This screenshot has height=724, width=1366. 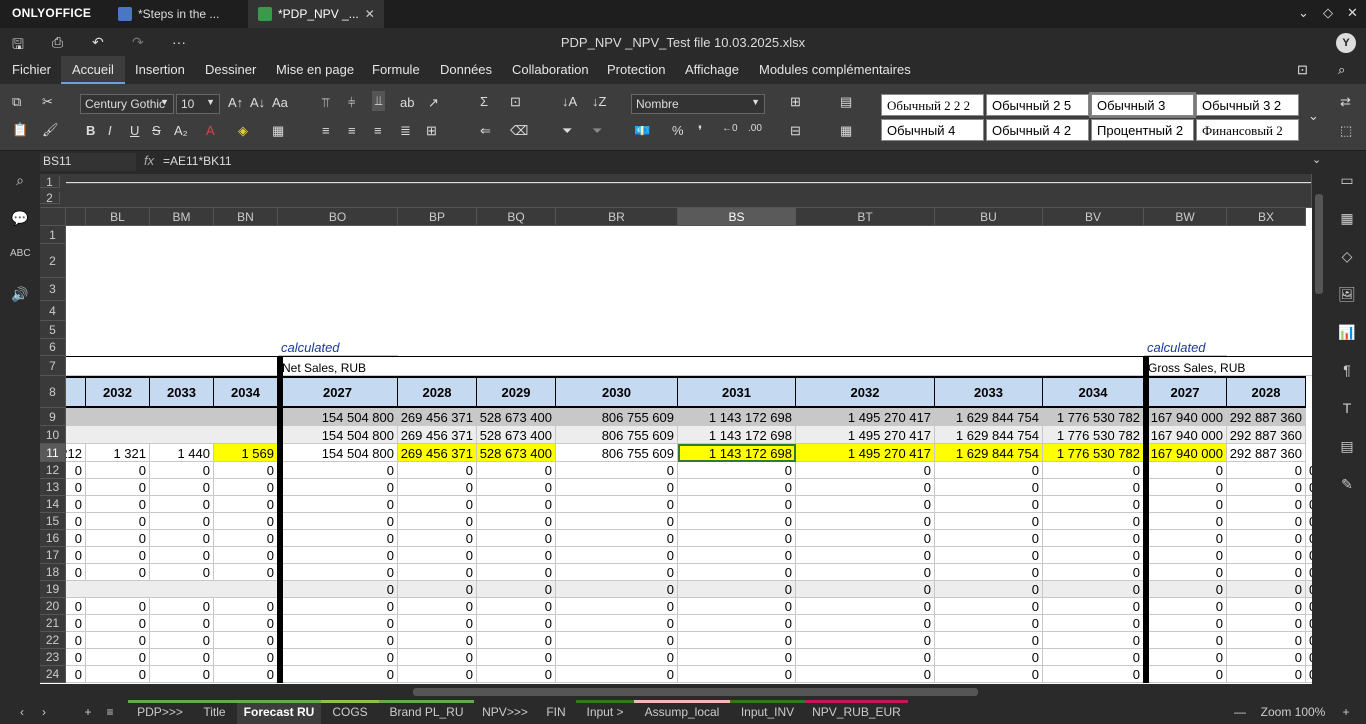 What do you see at coordinates (338, 392) in the screenshot?
I see `year-header: 2027` at bounding box center [338, 392].